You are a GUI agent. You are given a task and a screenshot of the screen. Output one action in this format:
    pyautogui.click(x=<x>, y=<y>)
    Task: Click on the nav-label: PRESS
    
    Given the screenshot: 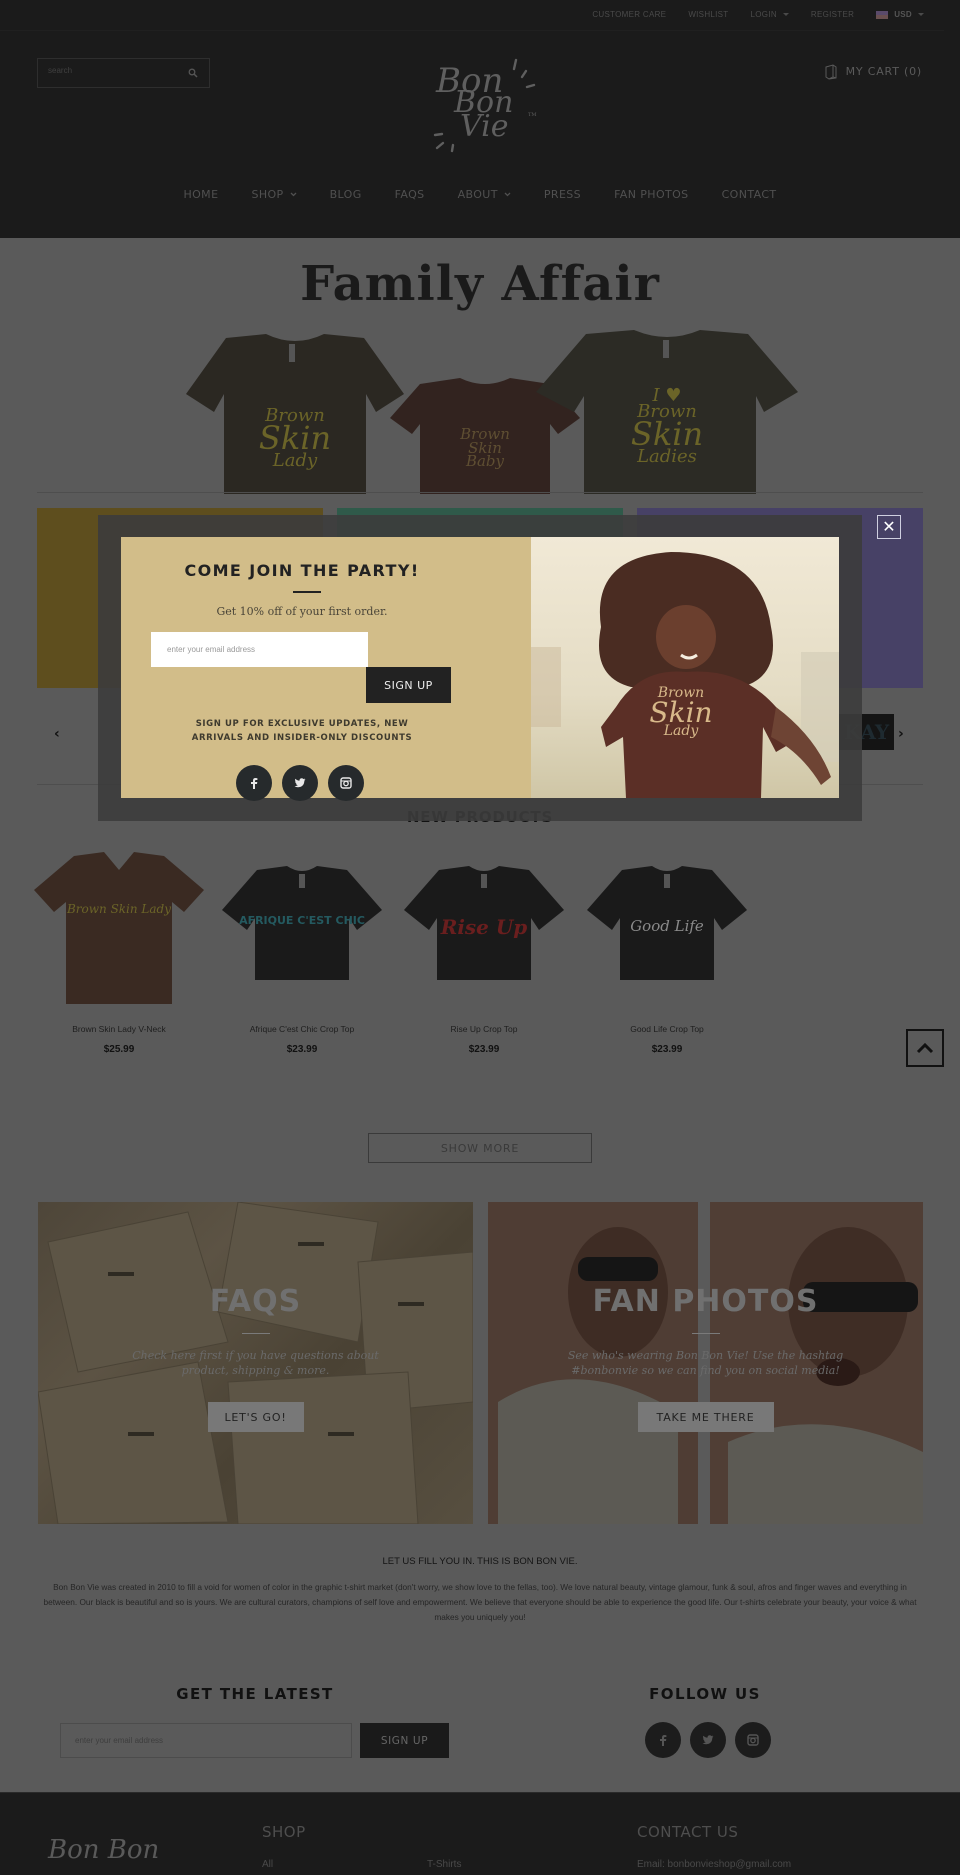 What is the action you would take?
    pyautogui.click(x=562, y=194)
    